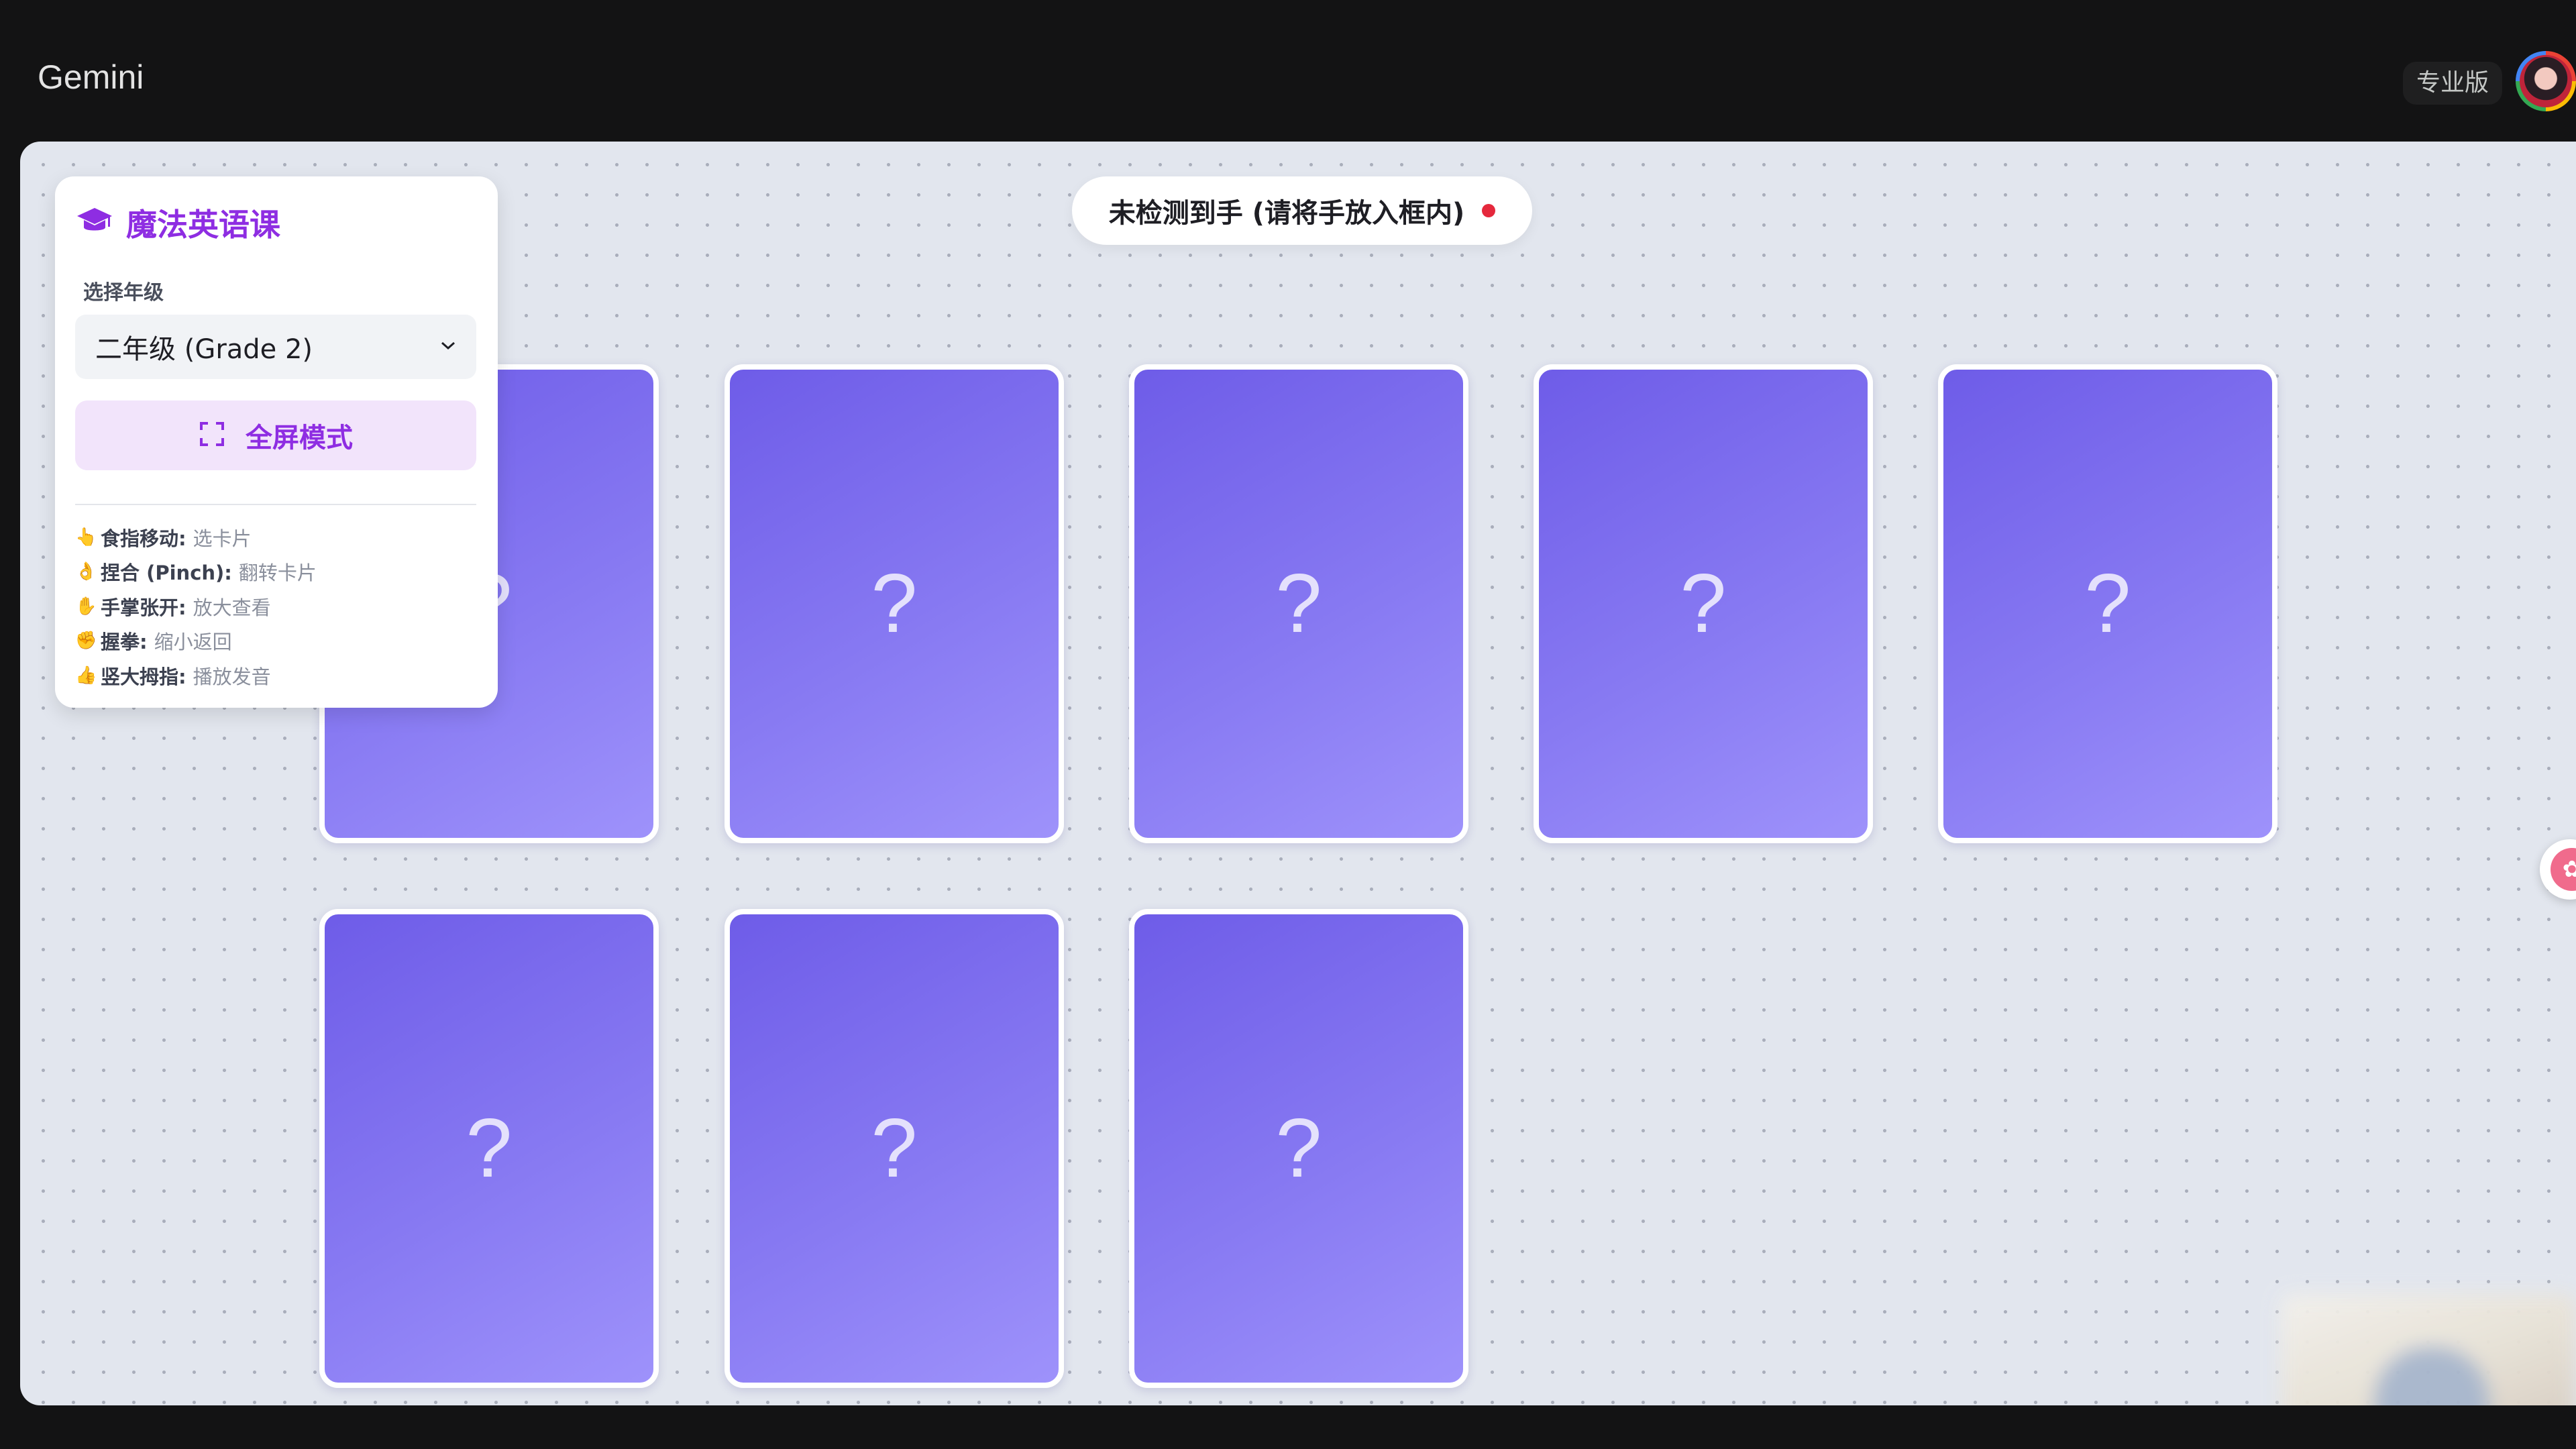 This screenshot has width=2576, height=1449. What do you see at coordinates (124, 642) in the screenshot?
I see `gesture-name: 握拳:` at bounding box center [124, 642].